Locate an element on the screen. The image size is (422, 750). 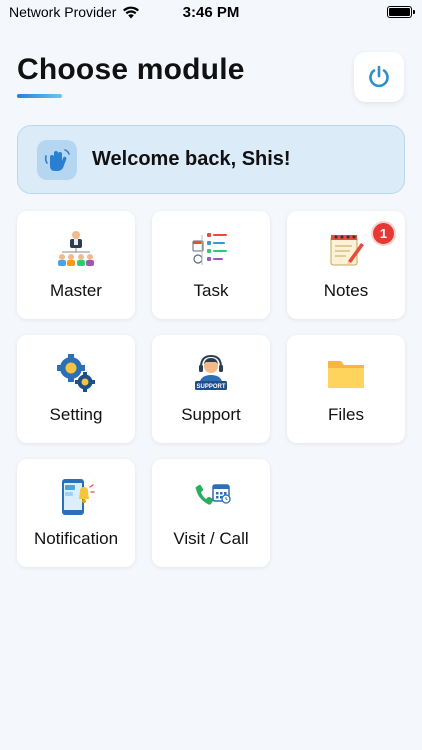
module-master: Master is located at coordinates (76, 265).